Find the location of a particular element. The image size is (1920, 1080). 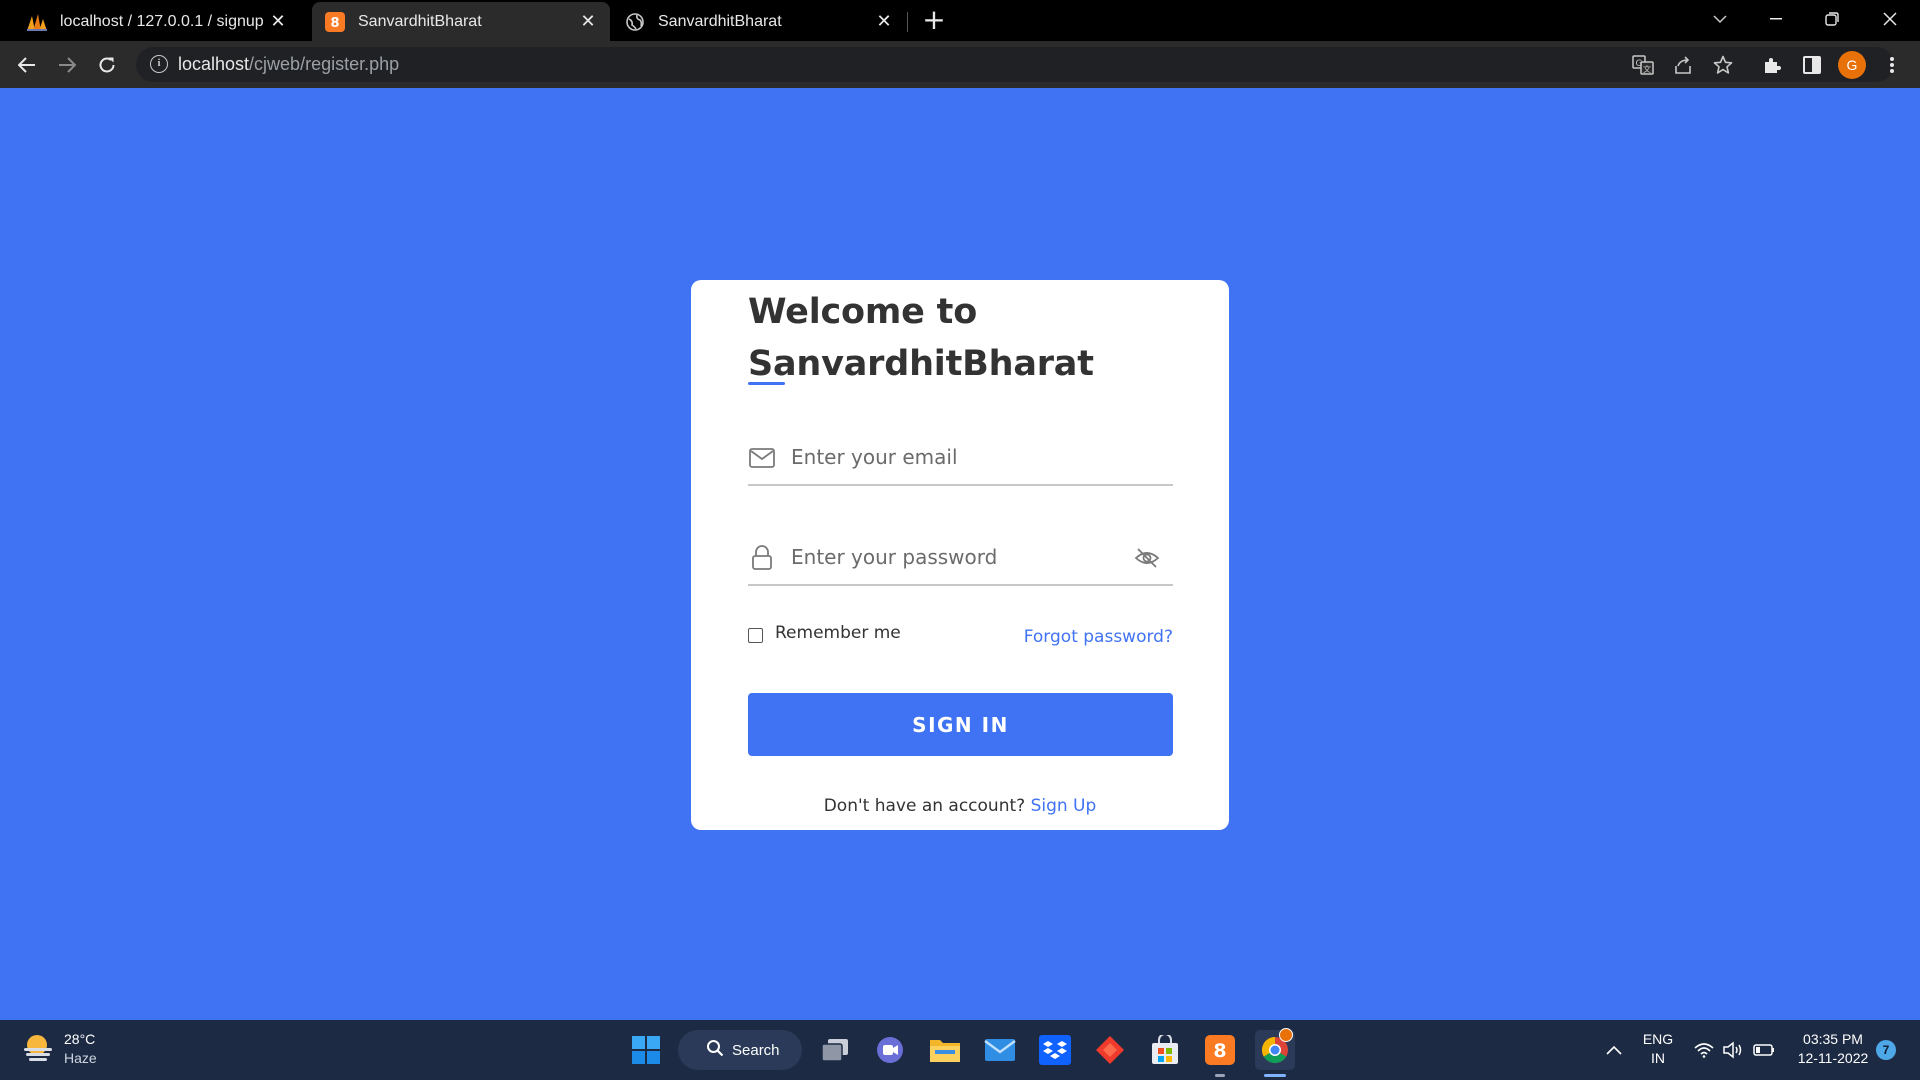

globe-icon is located at coordinates (635, 22).